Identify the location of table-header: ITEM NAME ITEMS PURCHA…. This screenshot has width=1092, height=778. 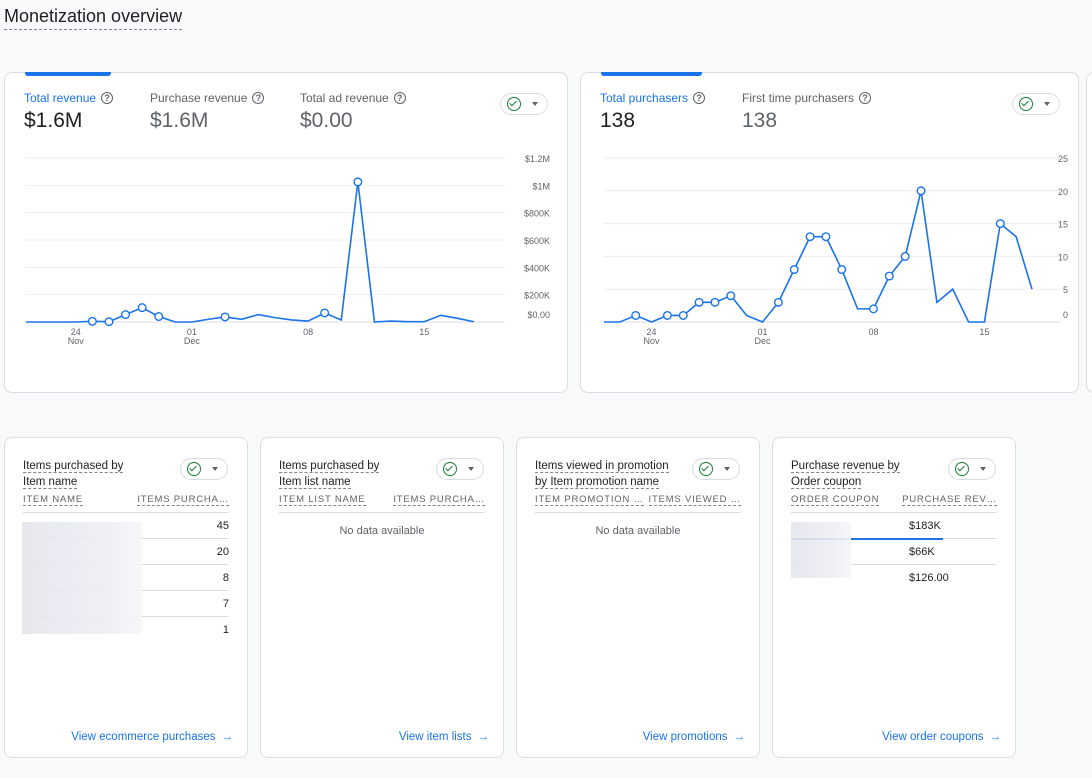
(126, 503).